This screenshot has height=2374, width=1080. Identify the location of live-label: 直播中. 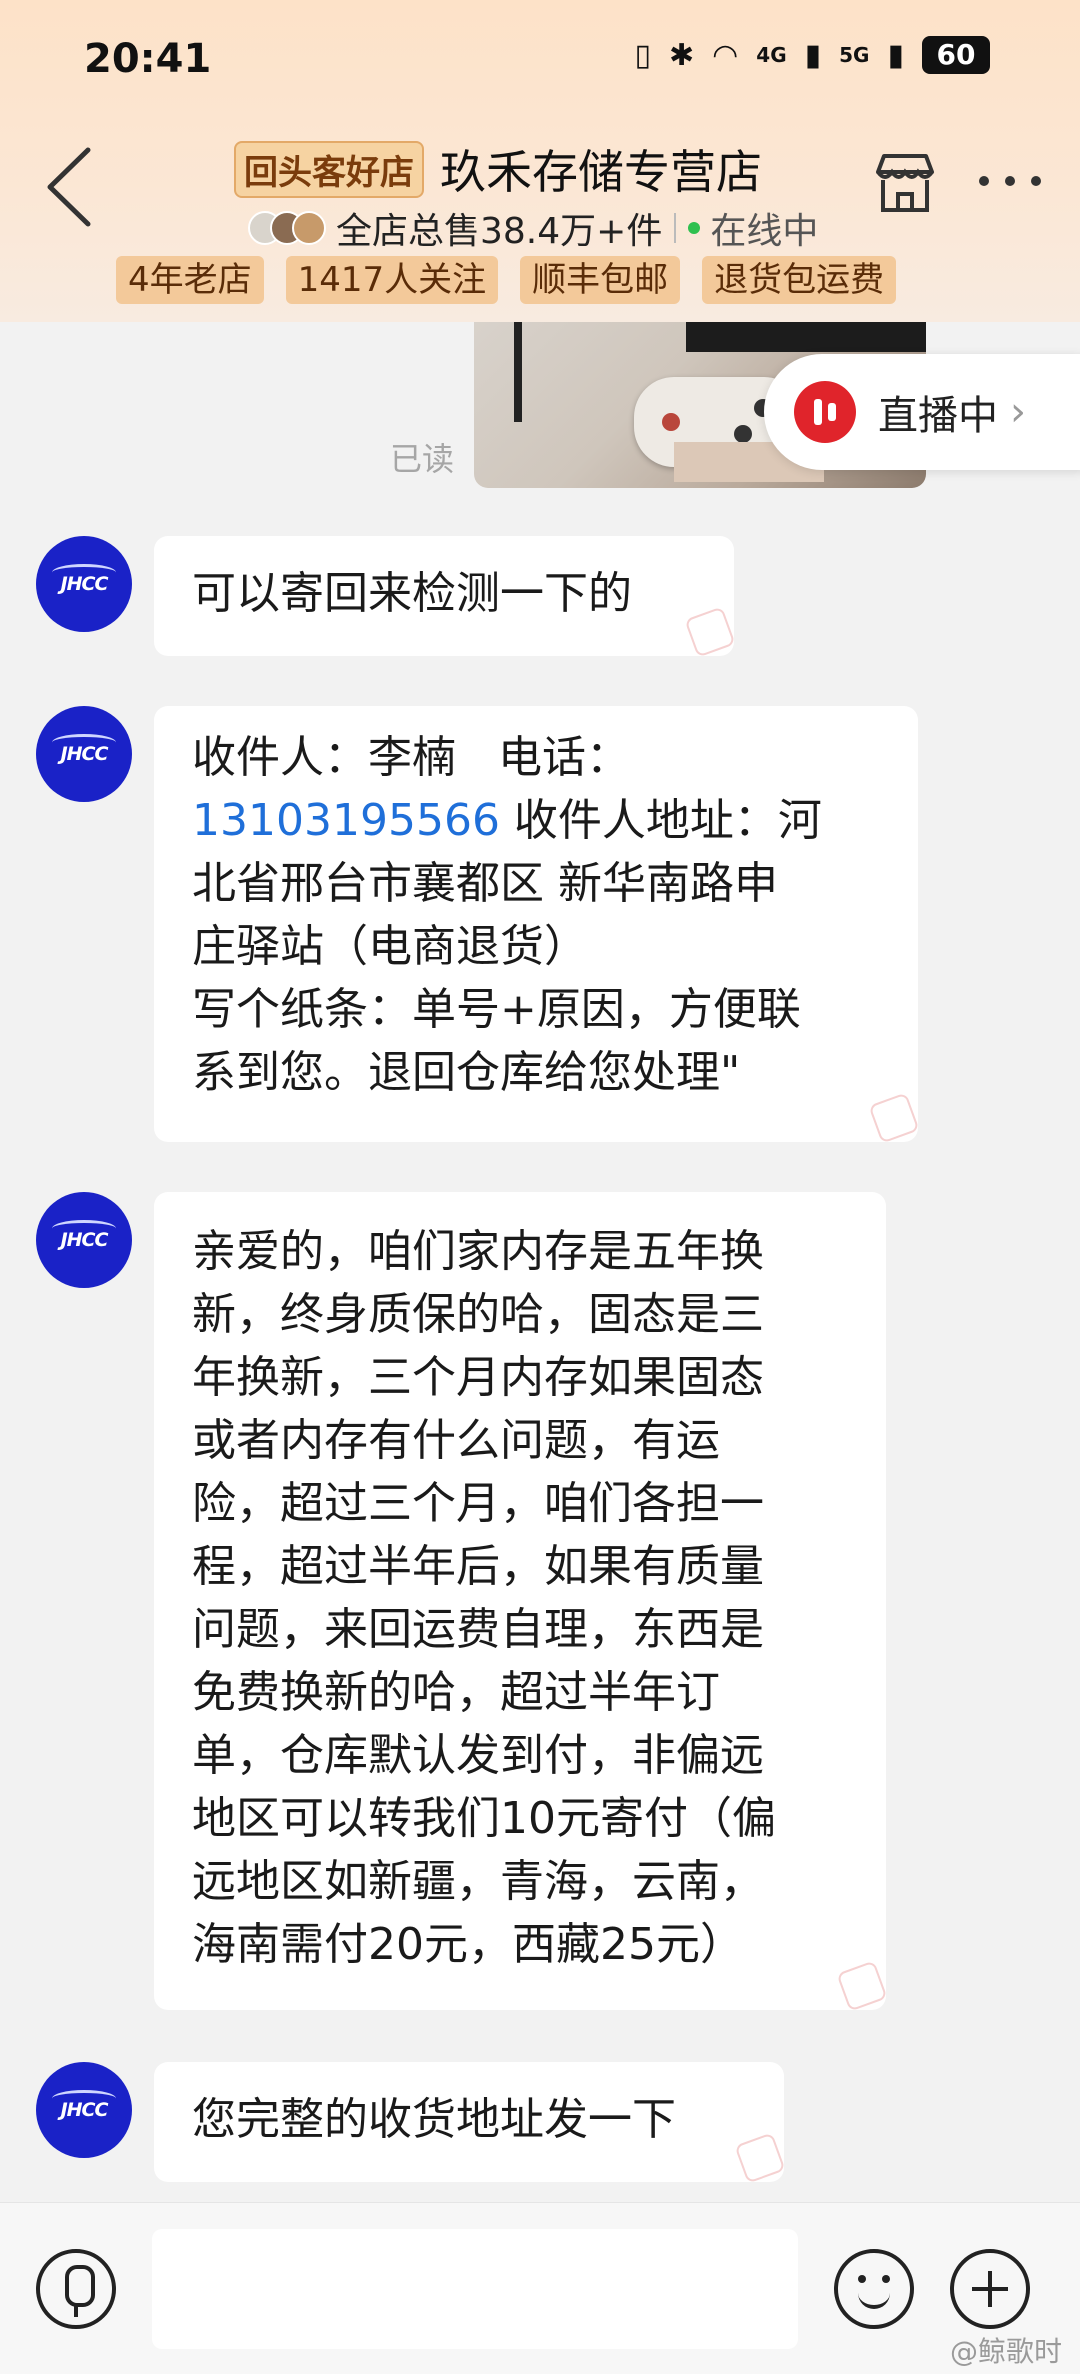
(938, 416).